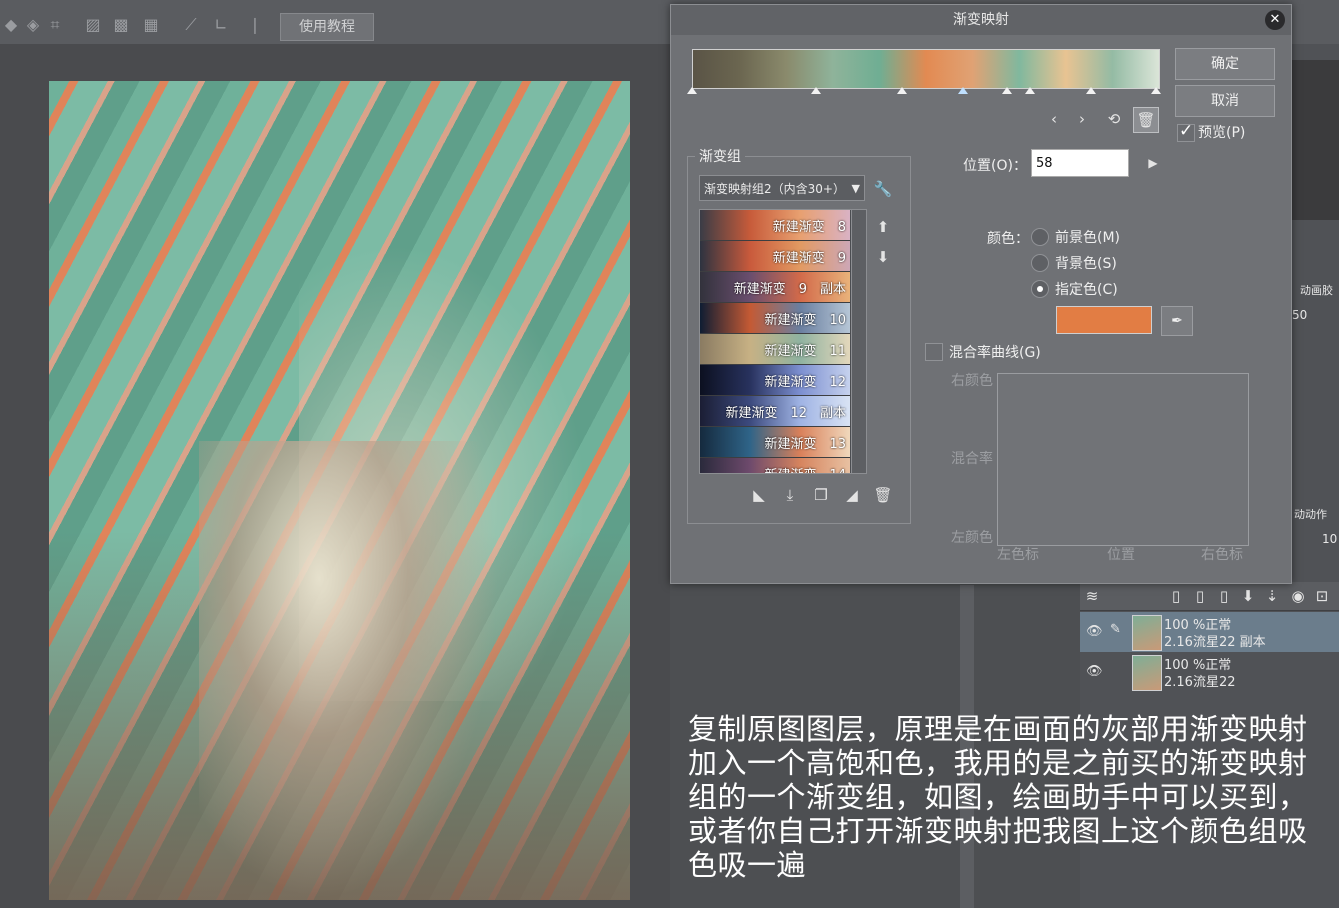  Describe the element at coordinates (1086, 290) in the screenshot. I see `specified-color-label: 指定色(C)` at that location.